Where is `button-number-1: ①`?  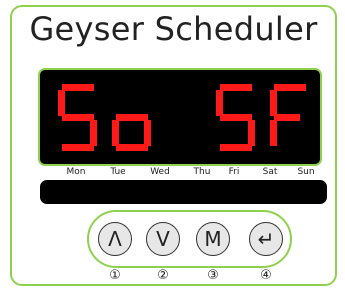
button-number-1: ① is located at coordinates (115, 275).